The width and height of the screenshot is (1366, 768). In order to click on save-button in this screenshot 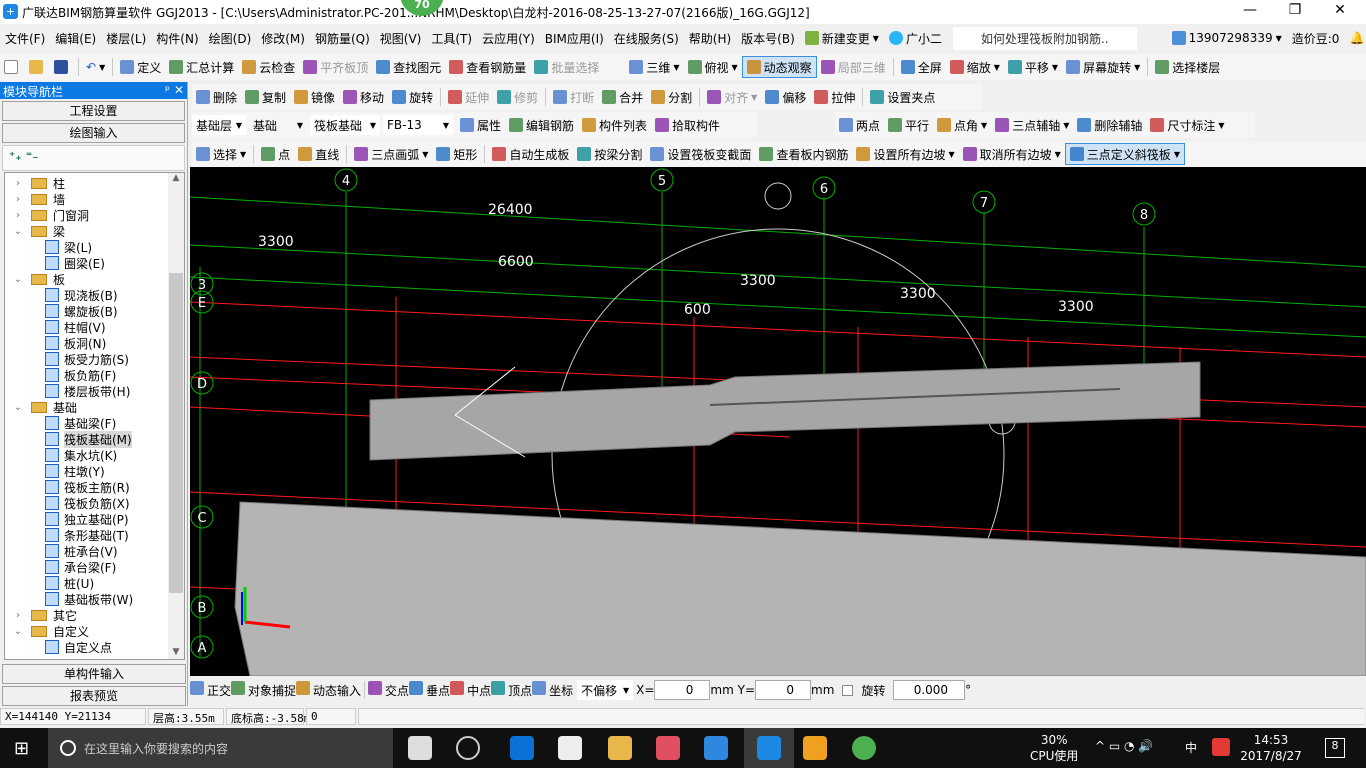, I will do `click(62, 67)`.